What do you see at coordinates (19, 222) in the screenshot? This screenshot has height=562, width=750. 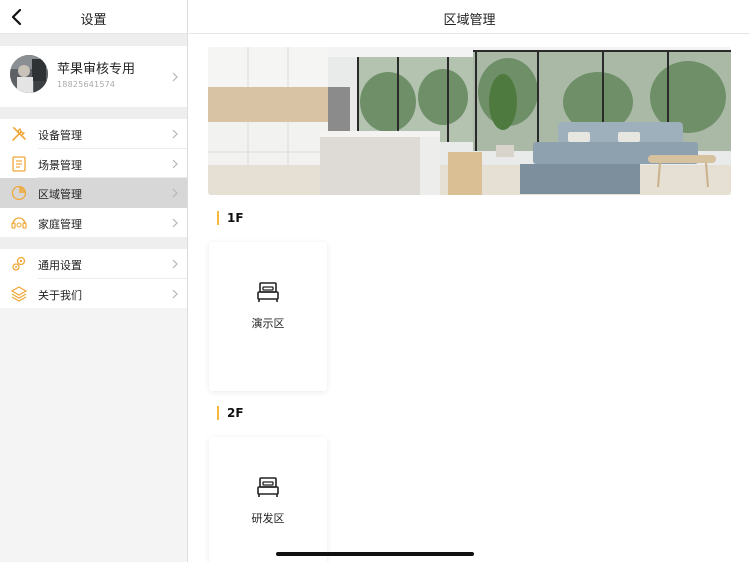 I see `family-icon` at bounding box center [19, 222].